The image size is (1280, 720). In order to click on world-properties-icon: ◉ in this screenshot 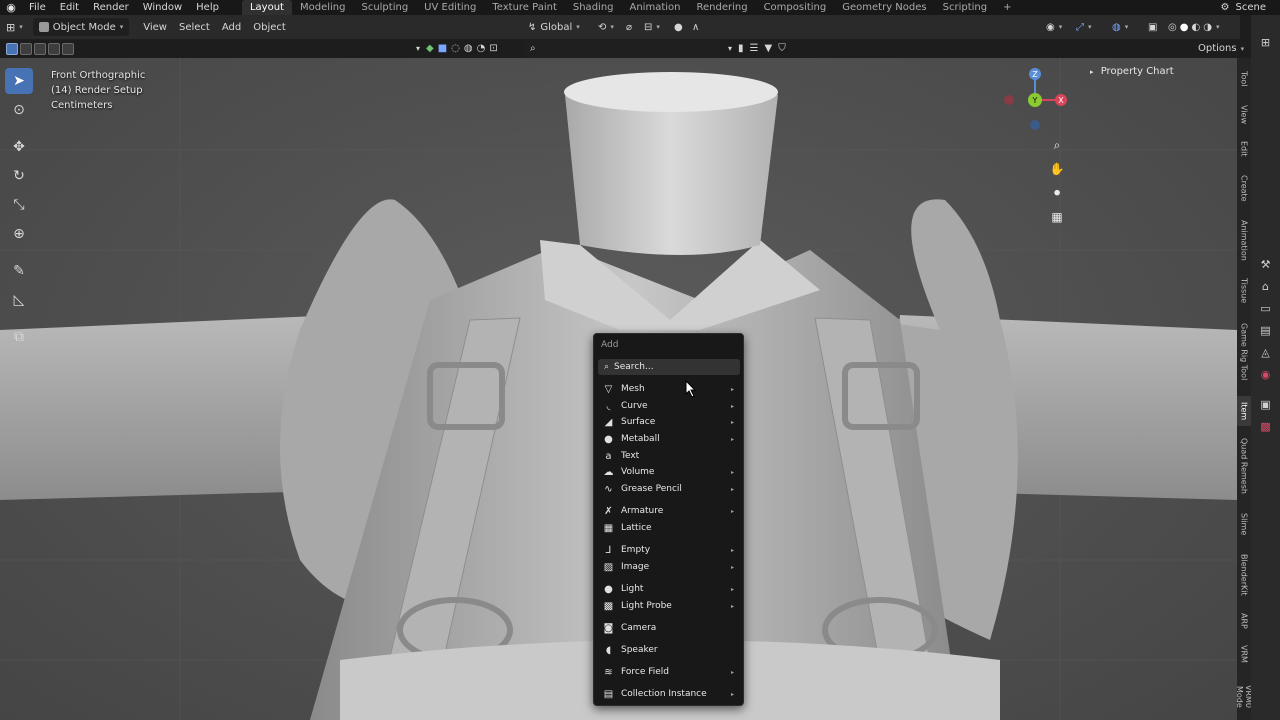, I will do `click(1265, 374)`.